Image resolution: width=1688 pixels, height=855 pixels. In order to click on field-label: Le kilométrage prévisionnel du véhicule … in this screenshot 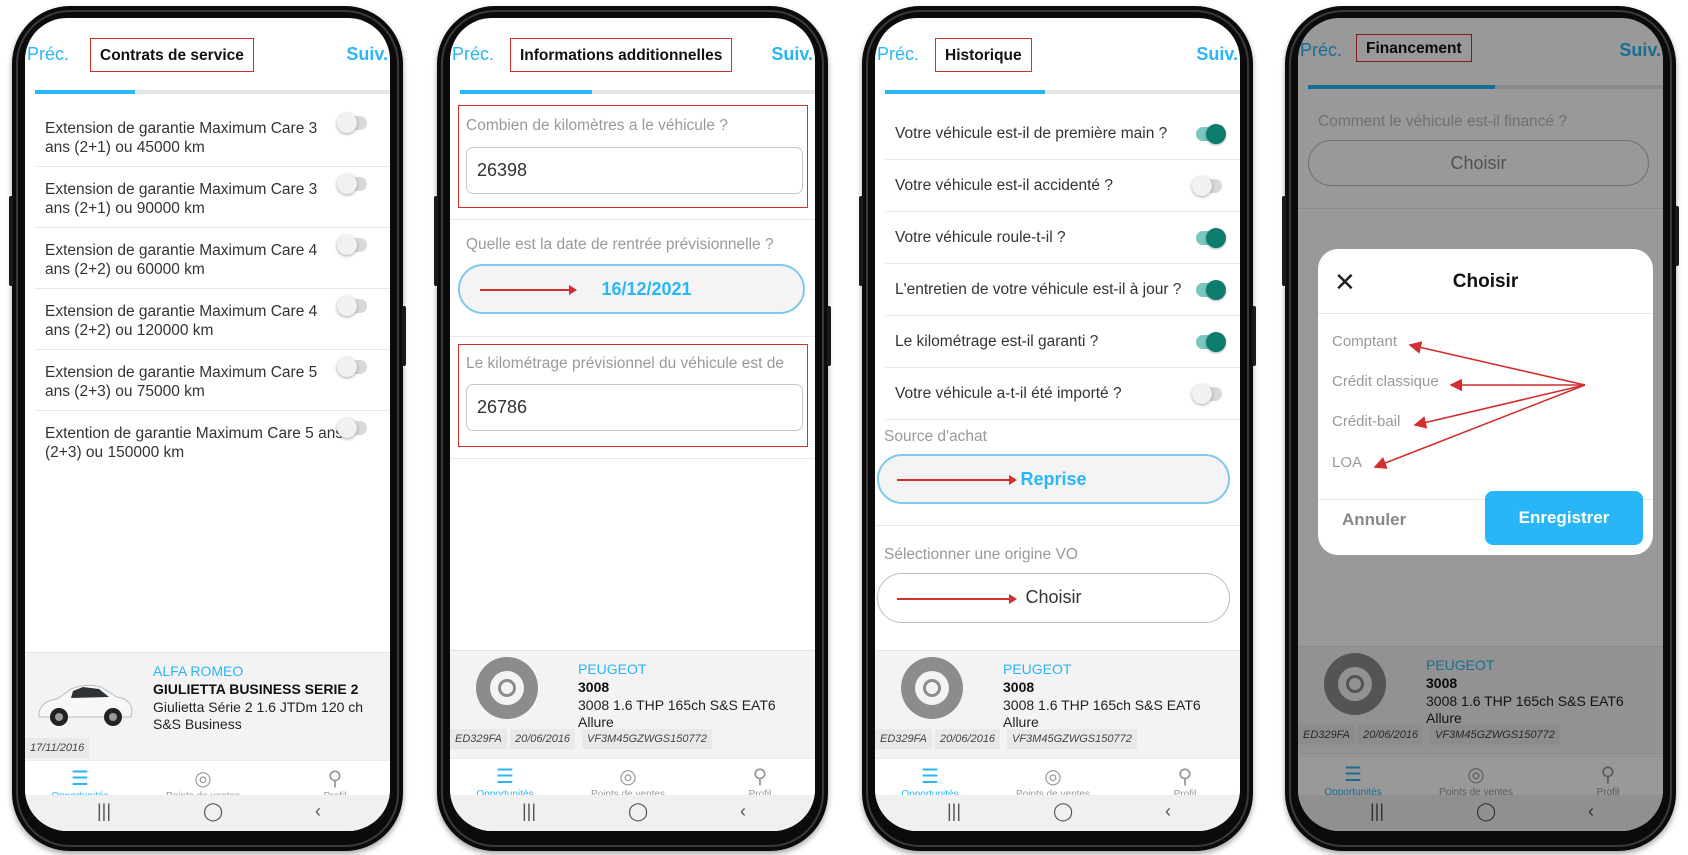, I will do `click(625, 363)`.